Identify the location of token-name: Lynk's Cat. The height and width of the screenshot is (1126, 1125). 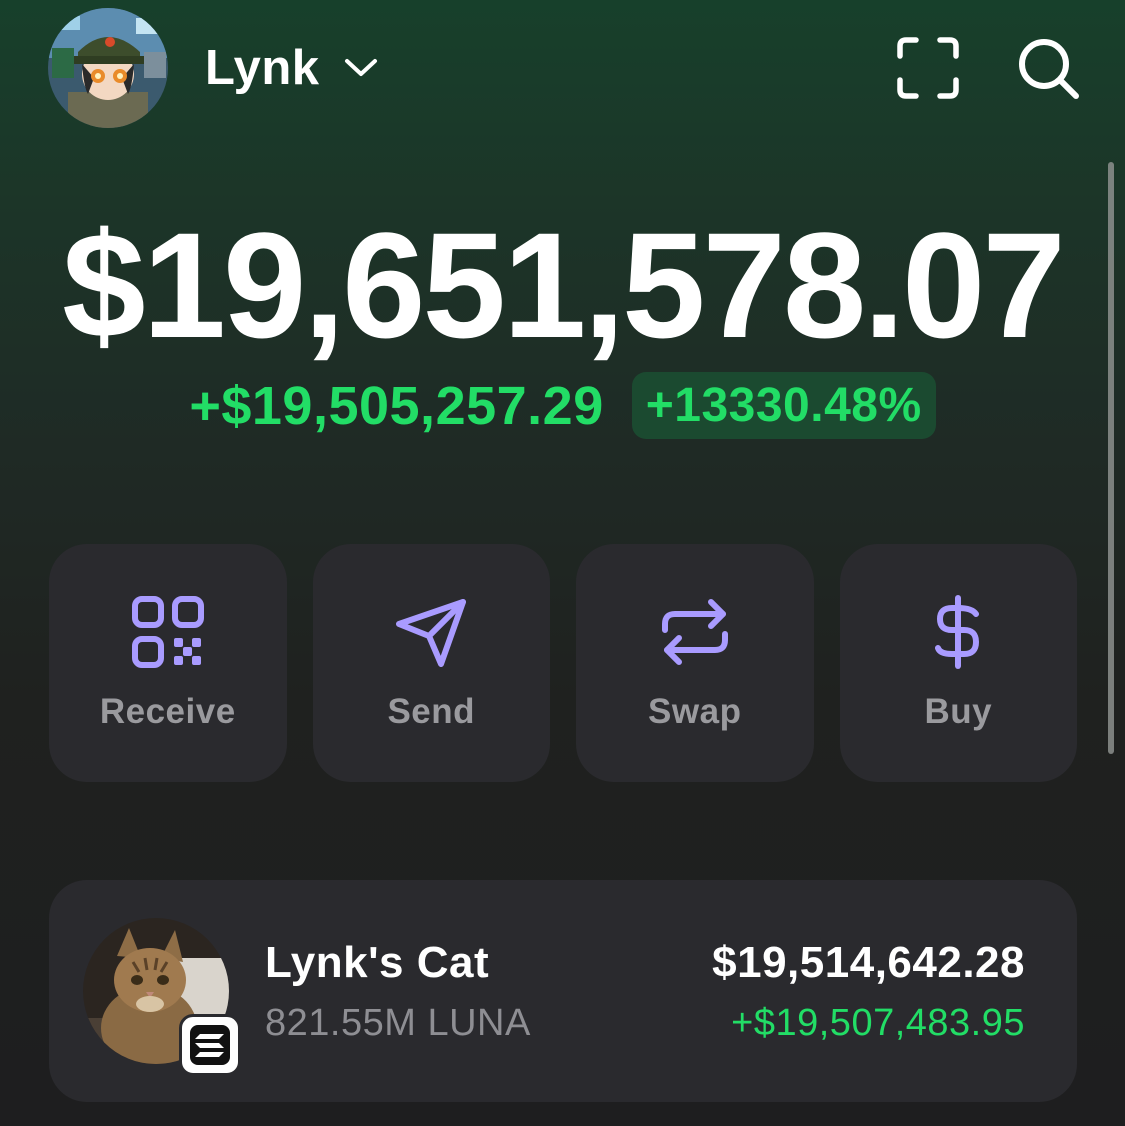
(377, 962).